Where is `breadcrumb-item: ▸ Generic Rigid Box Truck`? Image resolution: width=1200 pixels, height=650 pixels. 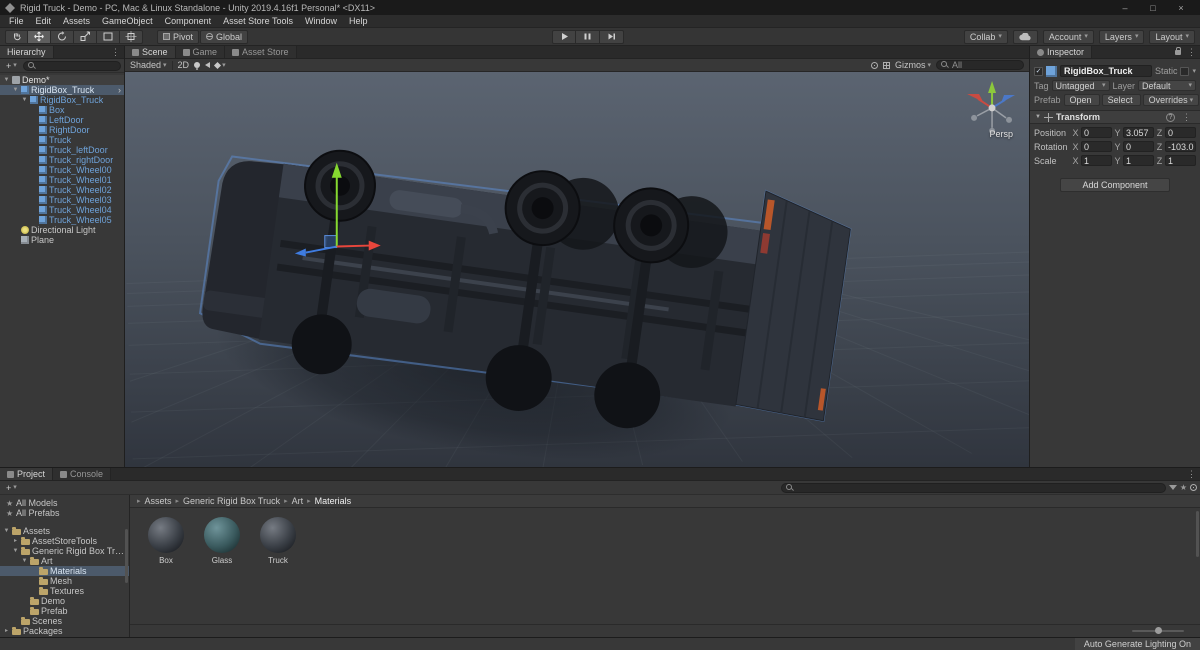 breadcrumb-item: ▸ Generic Rigid Box Truck is located at coordinates (228, 501).